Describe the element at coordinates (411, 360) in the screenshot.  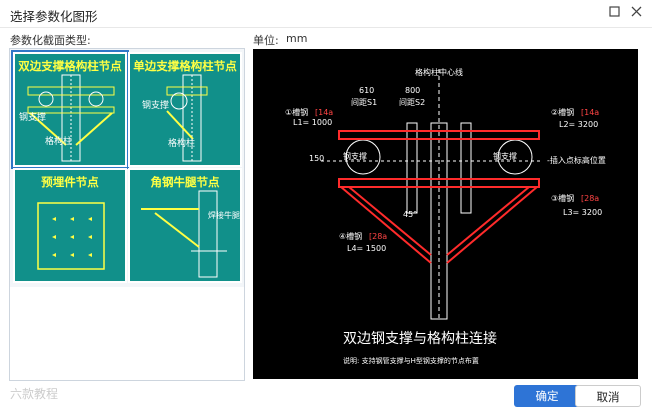
I see `preview-note: 说明: 支持钢管支撑与H型钢支撑的节点布置` at that location.